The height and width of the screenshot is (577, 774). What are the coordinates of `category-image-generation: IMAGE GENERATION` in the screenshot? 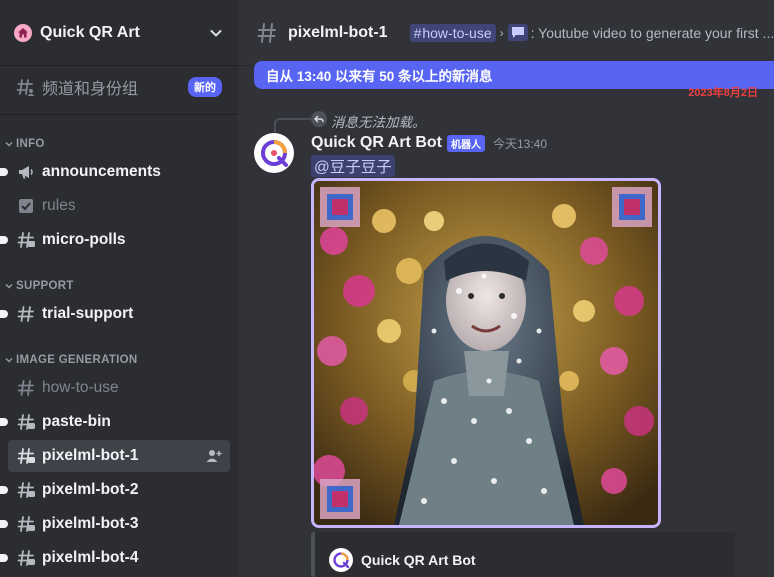 It's located at (71, 360).